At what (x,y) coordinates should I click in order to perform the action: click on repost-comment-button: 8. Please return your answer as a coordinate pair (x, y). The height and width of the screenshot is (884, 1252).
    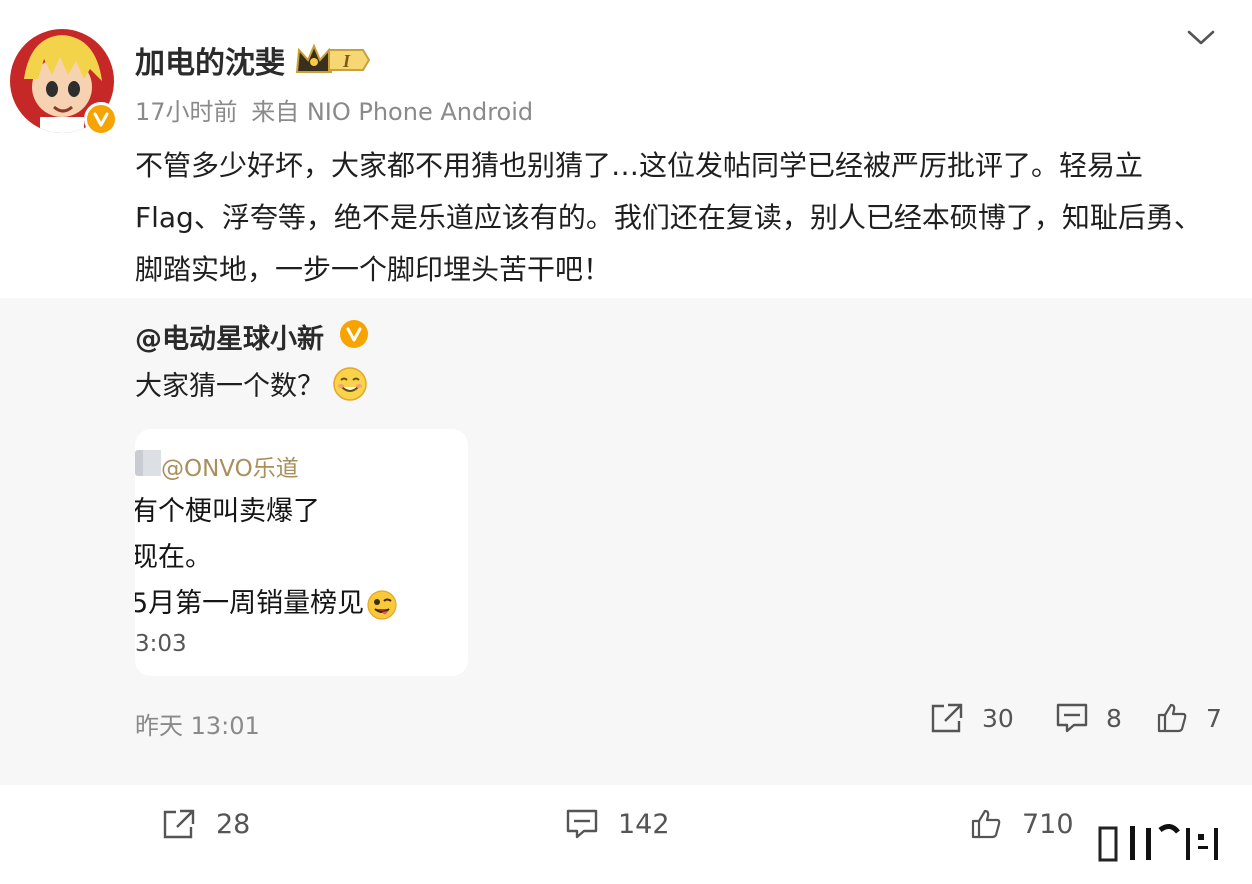
    Looking at the image, I should click on (1089, 718).